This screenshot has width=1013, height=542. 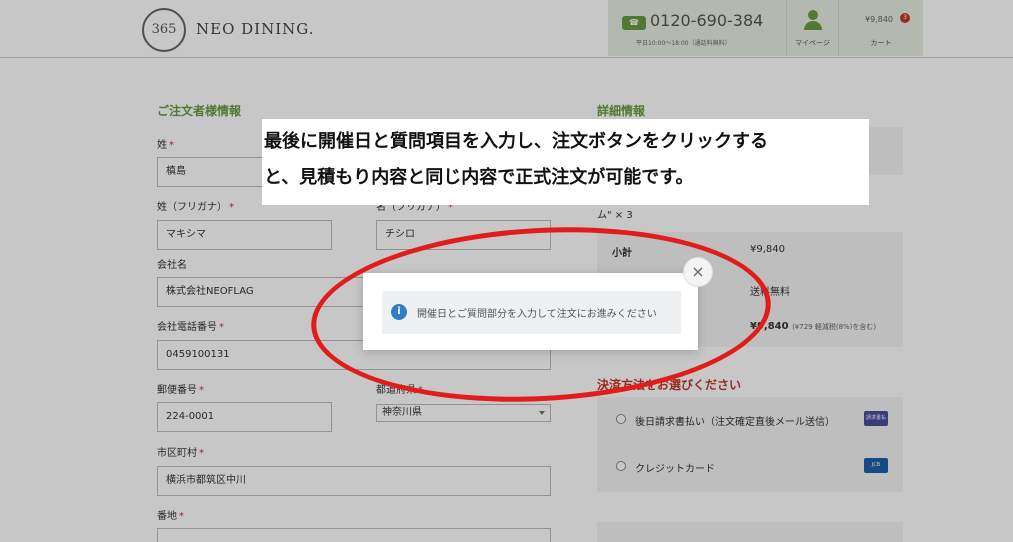 What do you see at coordinates (479, 177) in the screenshot?
I see `callout-line-2: と、見積もり内容と同じ内容で正式注文が可能です。` at bounding box center [479, 177].